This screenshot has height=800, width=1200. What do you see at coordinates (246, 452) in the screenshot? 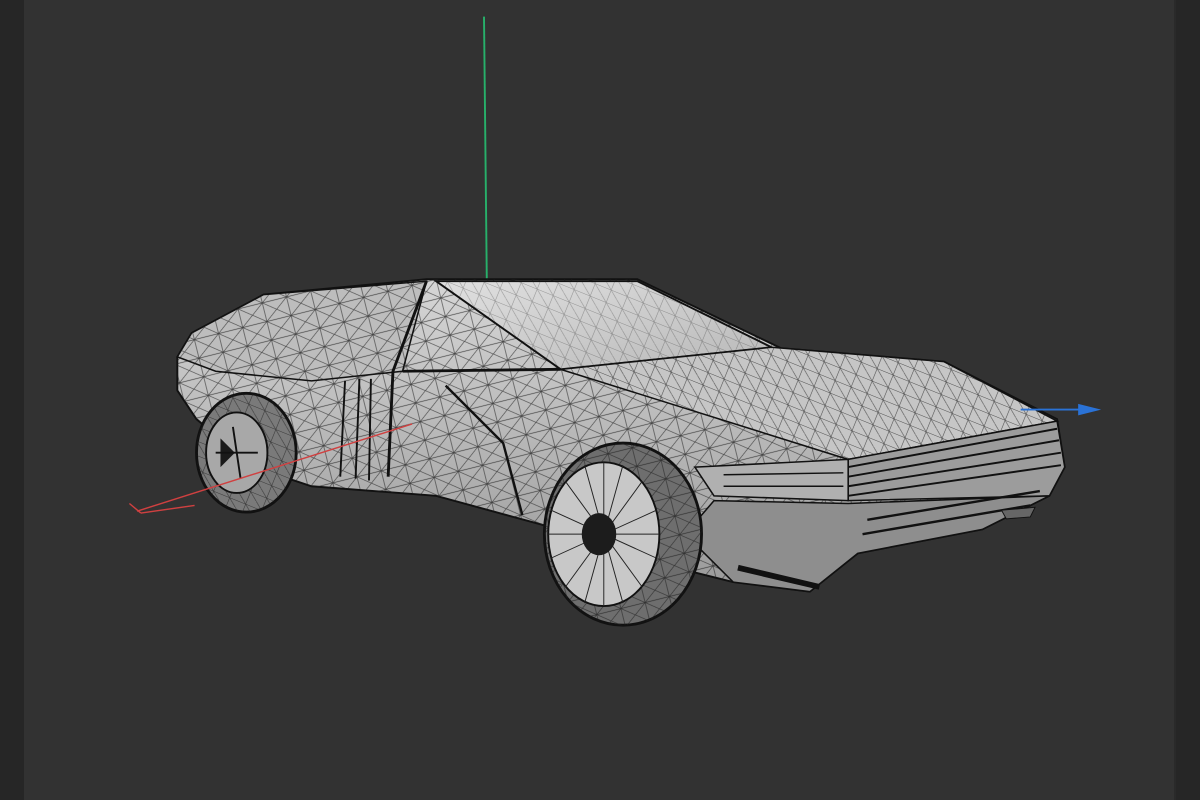
I see `rear-wheel` at bounding box center [246, 452].